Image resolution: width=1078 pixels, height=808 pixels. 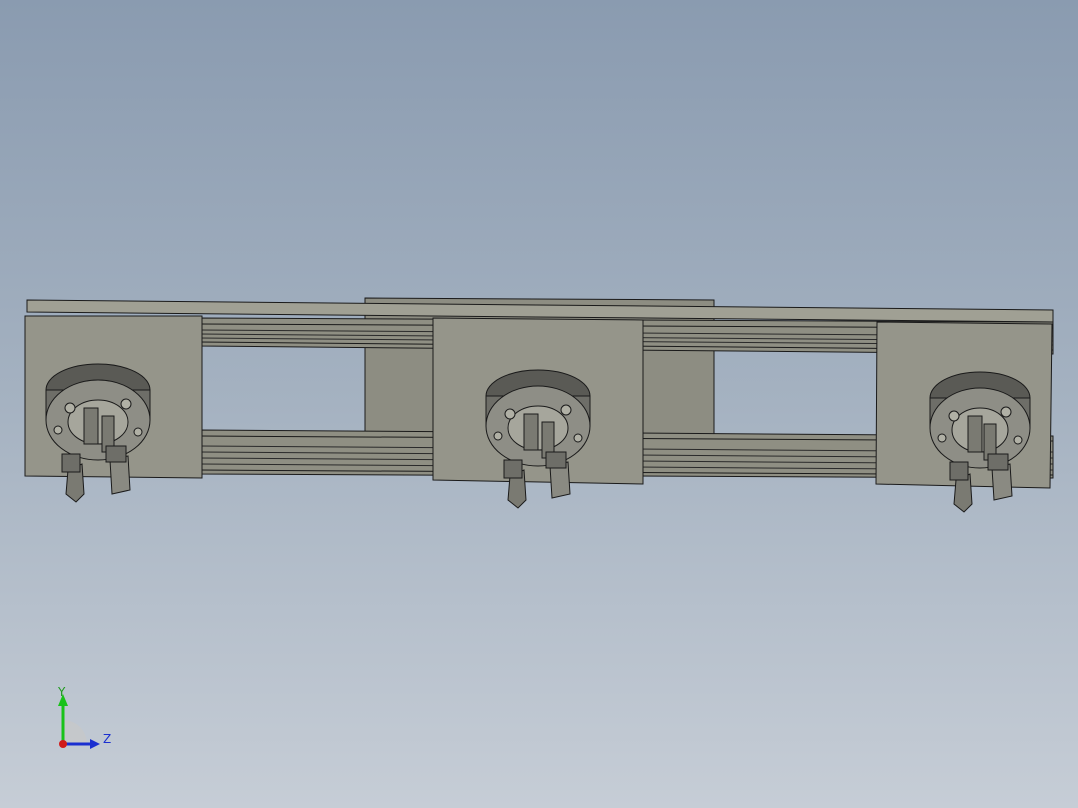 I want to click on gripper-left, so click(x=98, y=433).